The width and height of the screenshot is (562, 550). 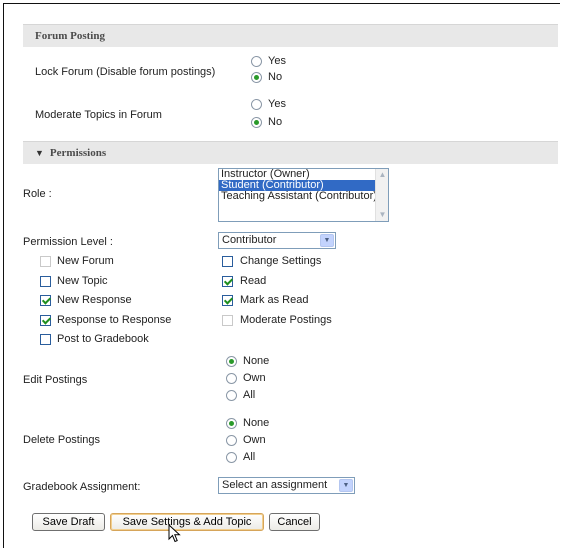 I want to click on gradebook-assignment-select: Select an assignment ▼, so click(x=286, y=485).